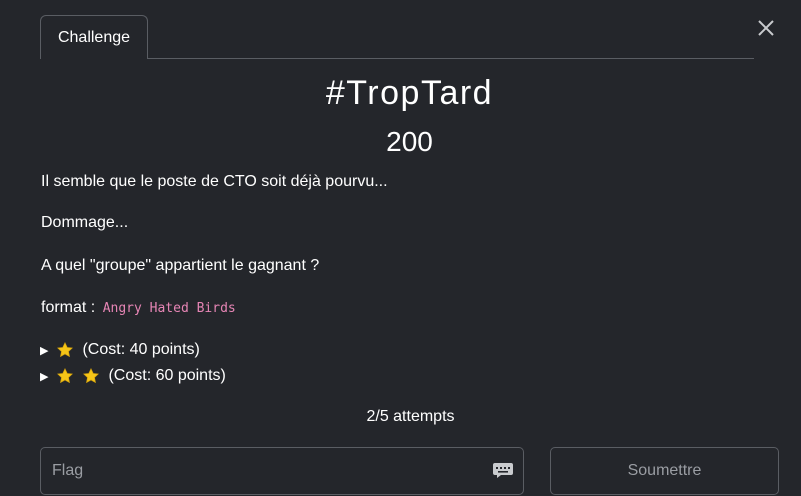  Describe the element at coordinates (664, 471) in the screenshot. I see `submit-button: Soumettre` at that location.